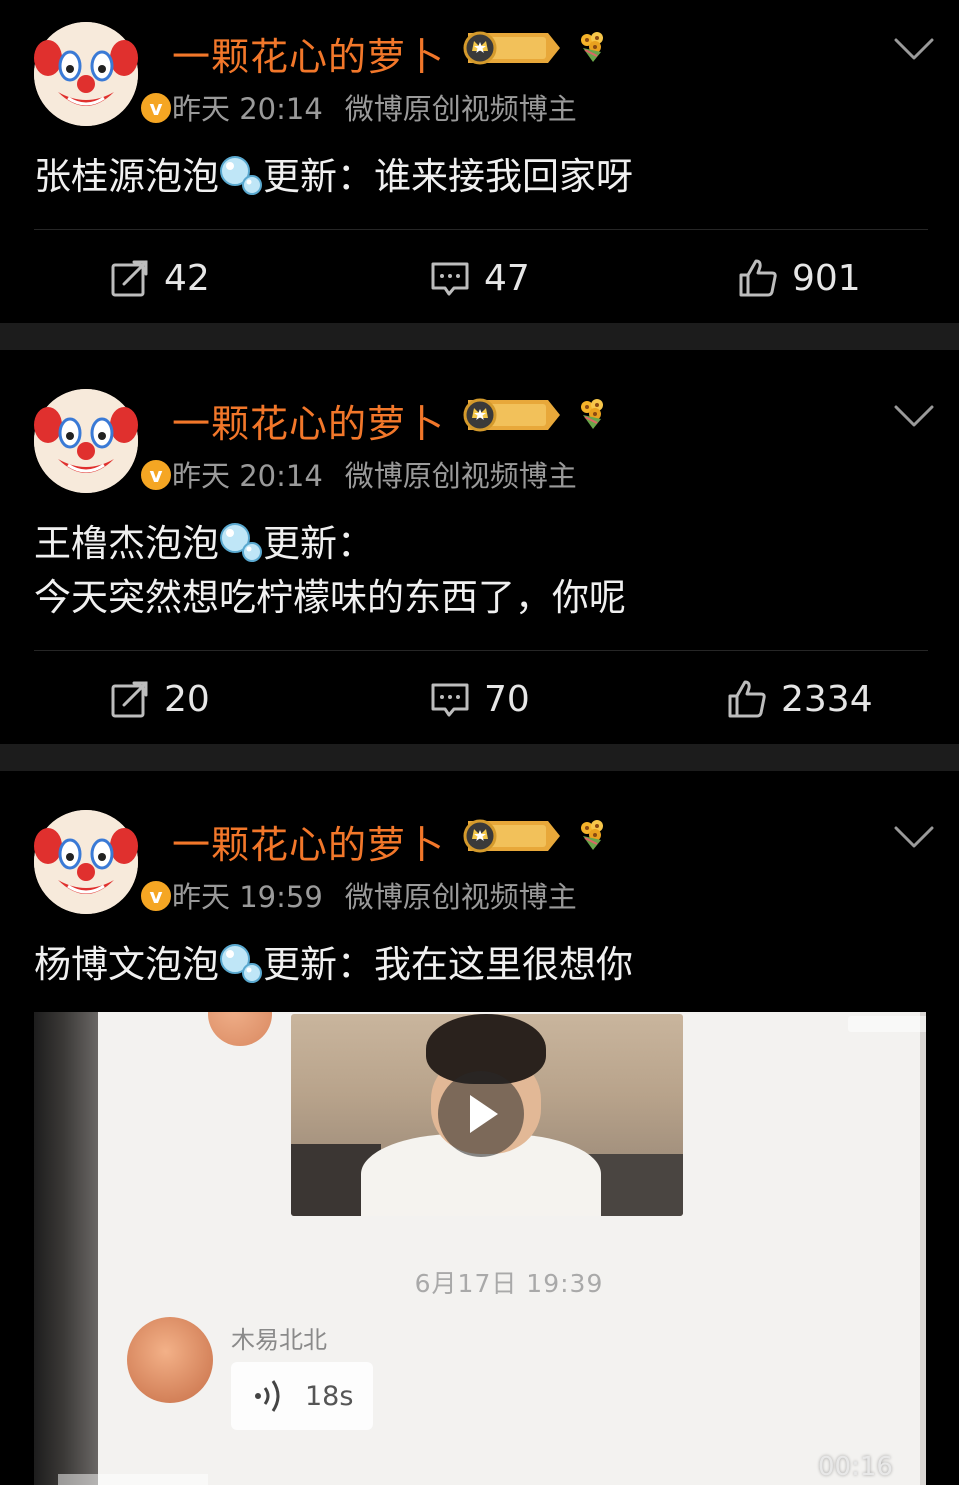 The width and height of the screenshot is (959, 1485). I want to click on content-text: 更新：, so click(318, 543).